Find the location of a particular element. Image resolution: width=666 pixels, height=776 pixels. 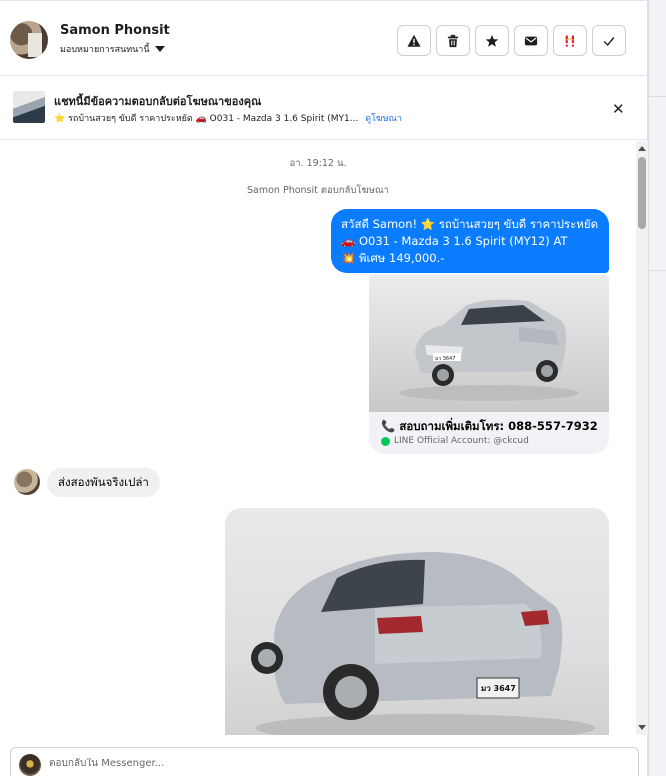

page-avatar is located at coordinates (30, 765).